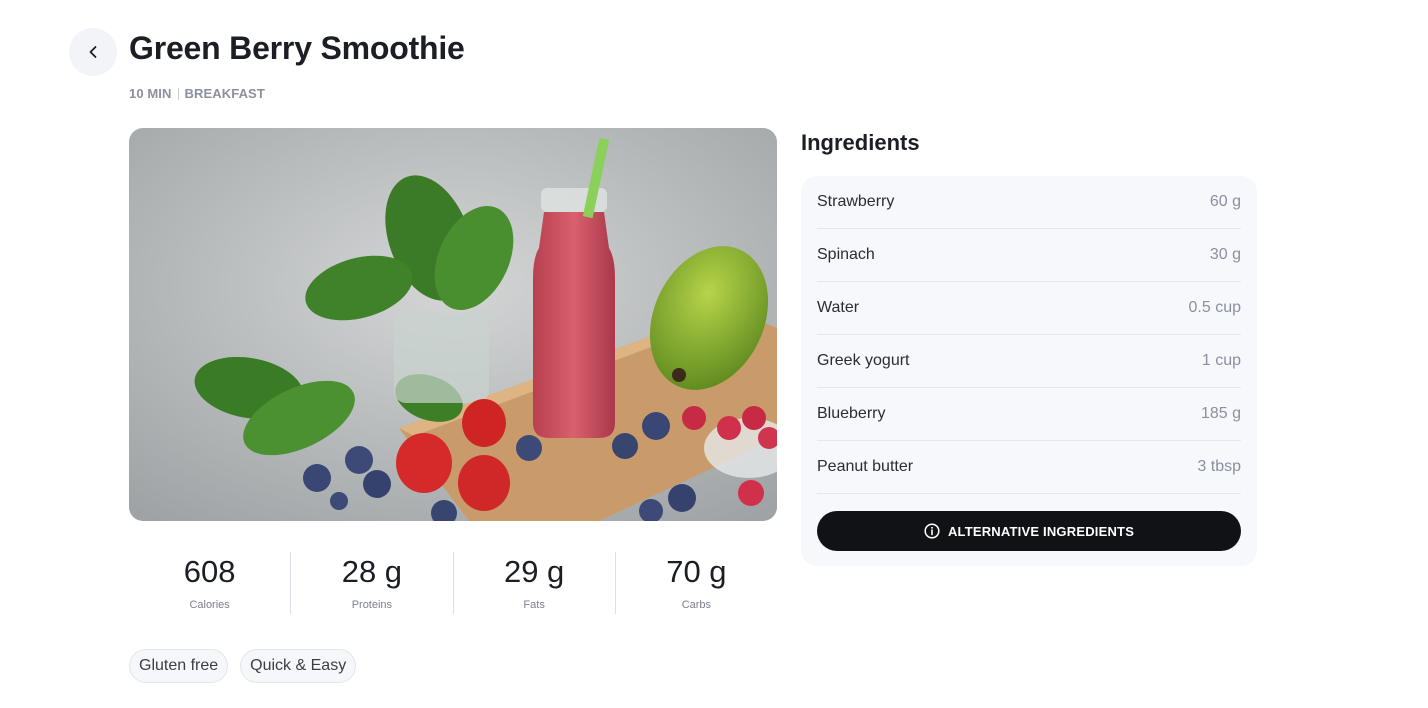 The image size is (1428, 708). Describe the element at coordinates (209, 605) in the screenshot. I see `nutrition-label: Calories` at that location.